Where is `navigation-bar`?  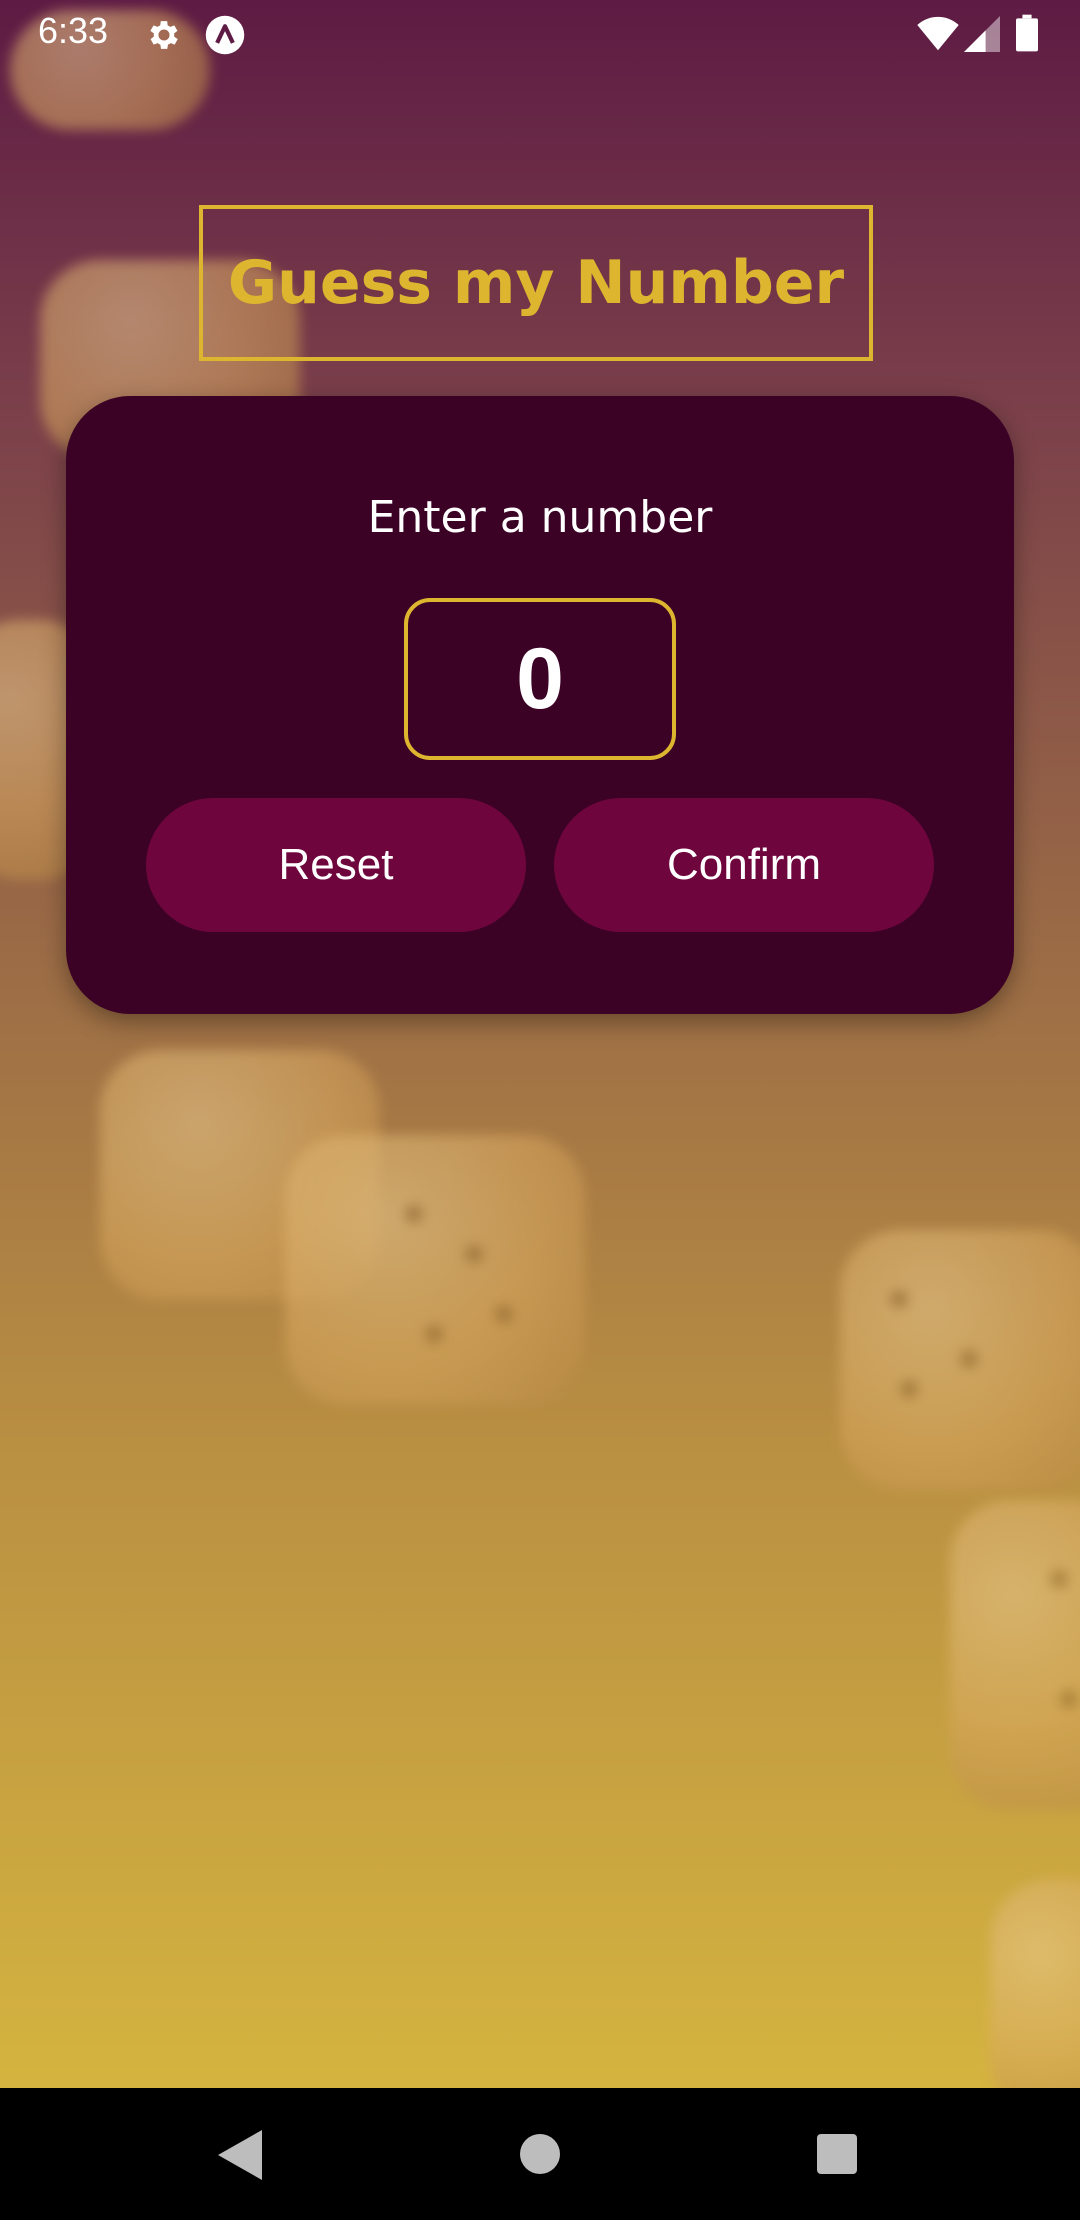
navigation-bar is located at coordinates (540, 2154).